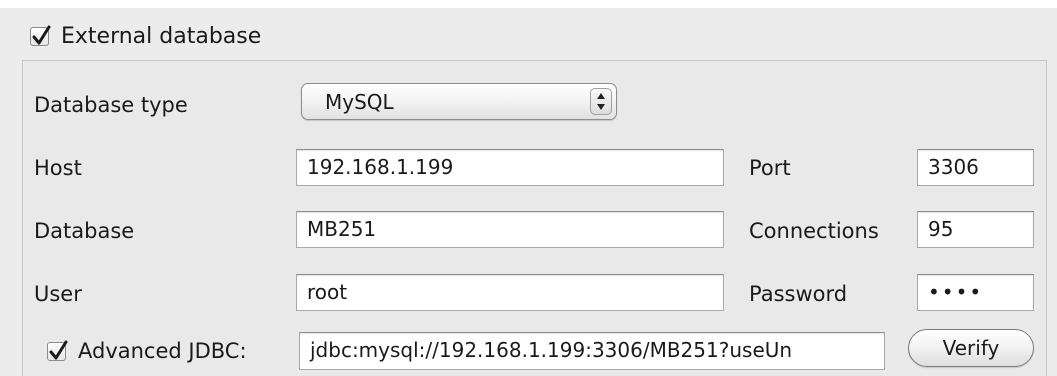  What do you see at coordinates (510, 292) in the screenshot?
I see `user-input: root` at bounding box center [510, 292].